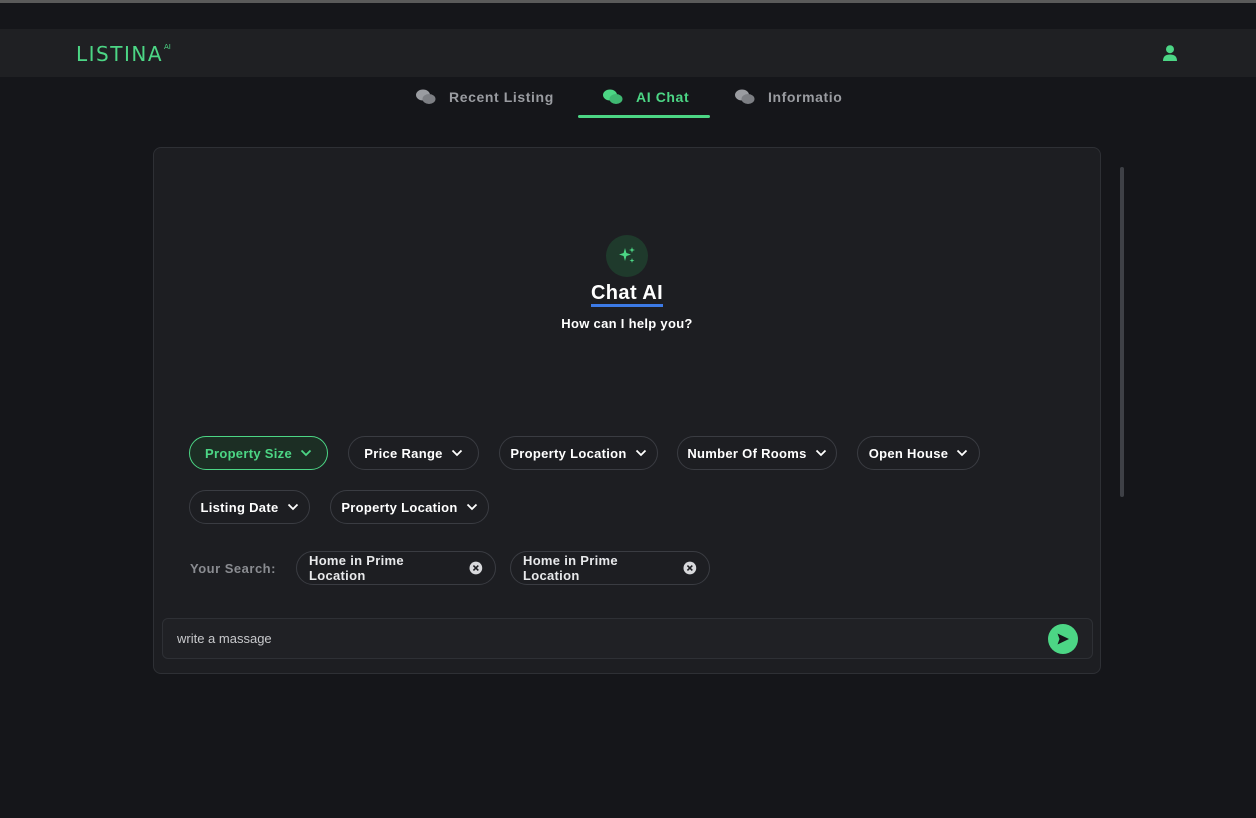 The image size is (1256, 818). What do you see at coordinates (233, 568) in the screenshot?
I see `your-search-label: Your Search:` at bounding box center [233, 568].